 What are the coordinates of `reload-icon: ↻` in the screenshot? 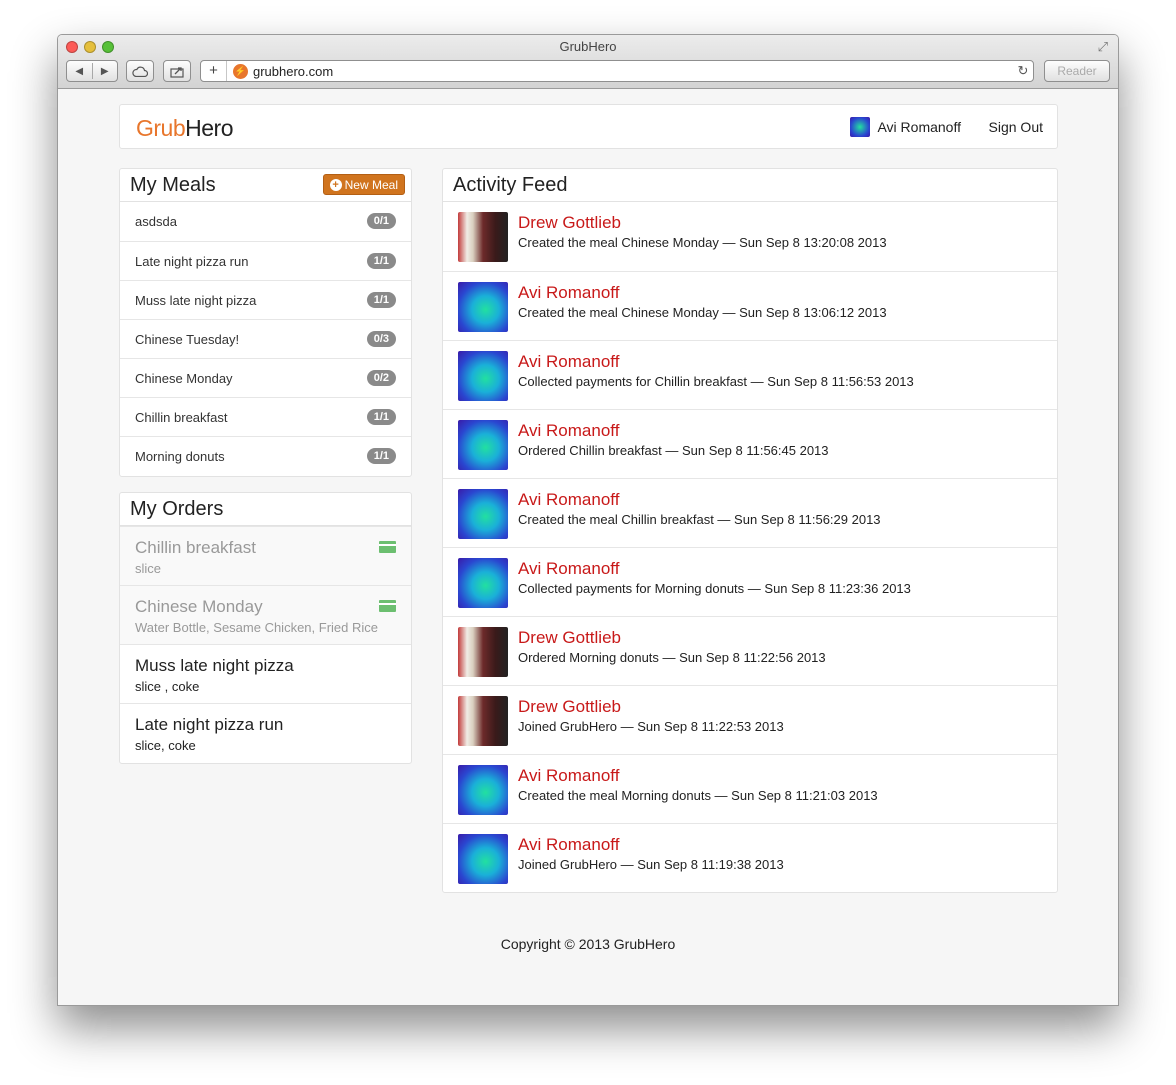 It's located at (1023, 71).